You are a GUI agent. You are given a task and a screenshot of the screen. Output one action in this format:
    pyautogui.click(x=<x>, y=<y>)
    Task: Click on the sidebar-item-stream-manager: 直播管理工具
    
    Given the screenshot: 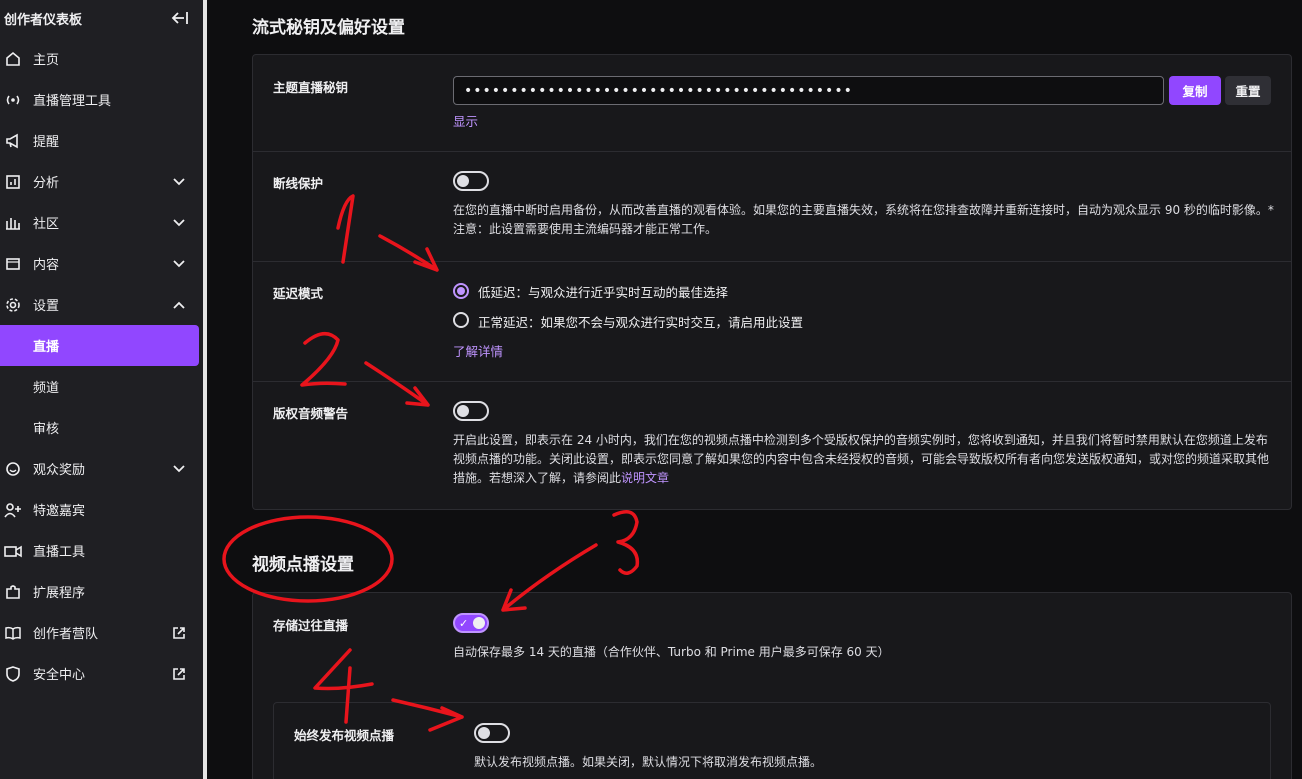 What is the action you would take?
    pyautogui.click(x=101, y=99)
    